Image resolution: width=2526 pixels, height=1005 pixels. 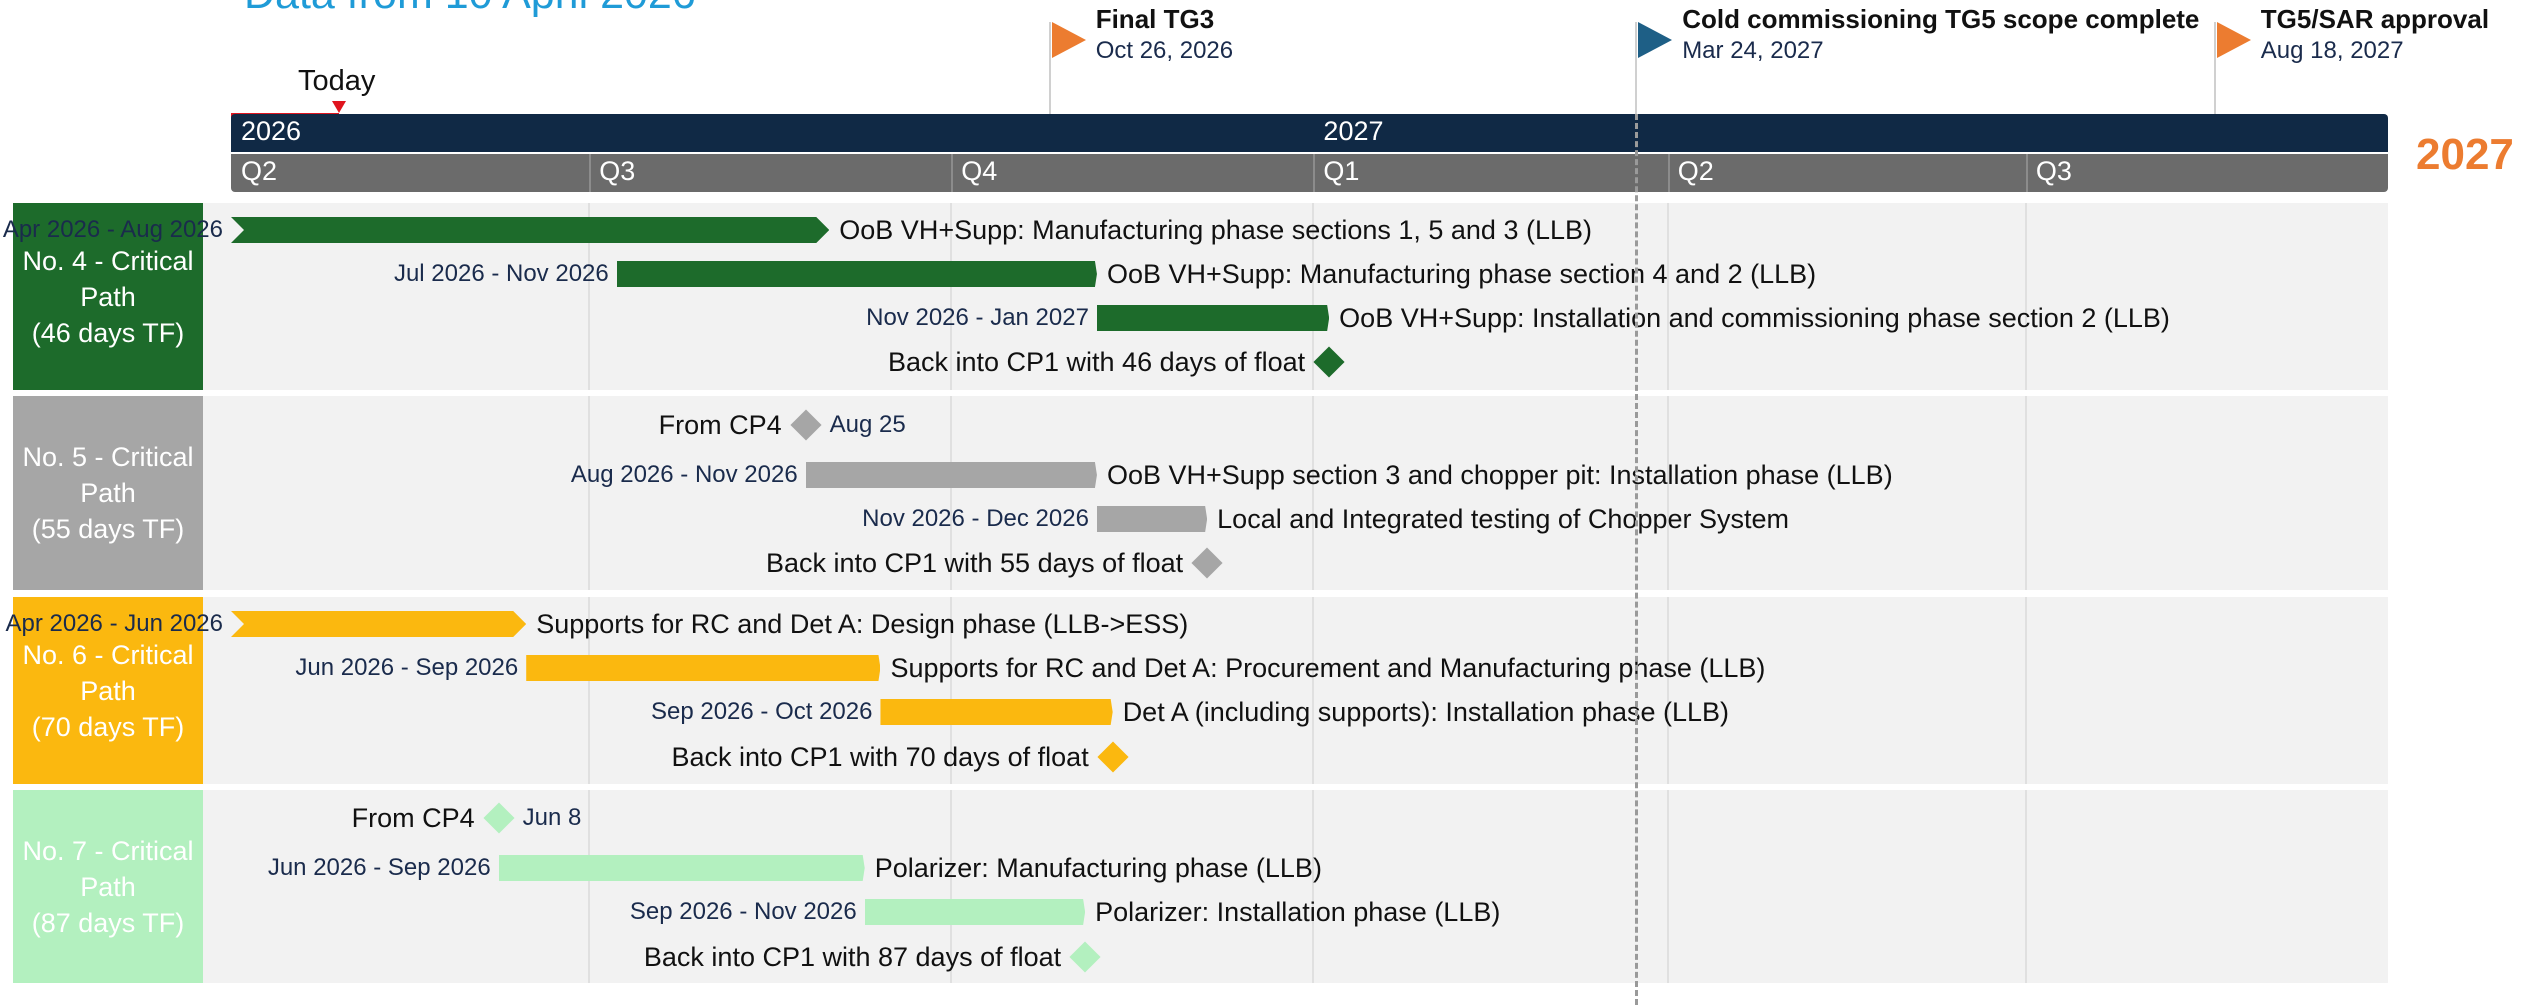 What do you see at coordinates (1309, 173) in the screenshot?
I see `quarter-scale: Q2 Q3 Q4 Q1 Q2 Q3` at bounding box center [1309, 173].